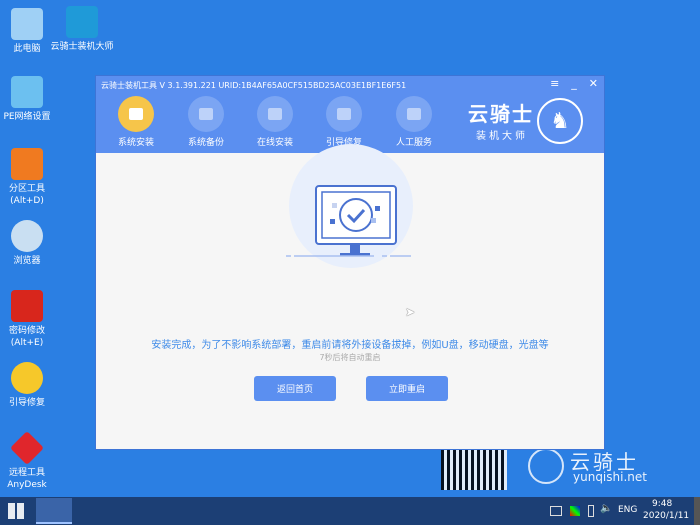  Describe the element at coordinates (697, 511) in the screenshot. I see `show-desktop-button` at that location.